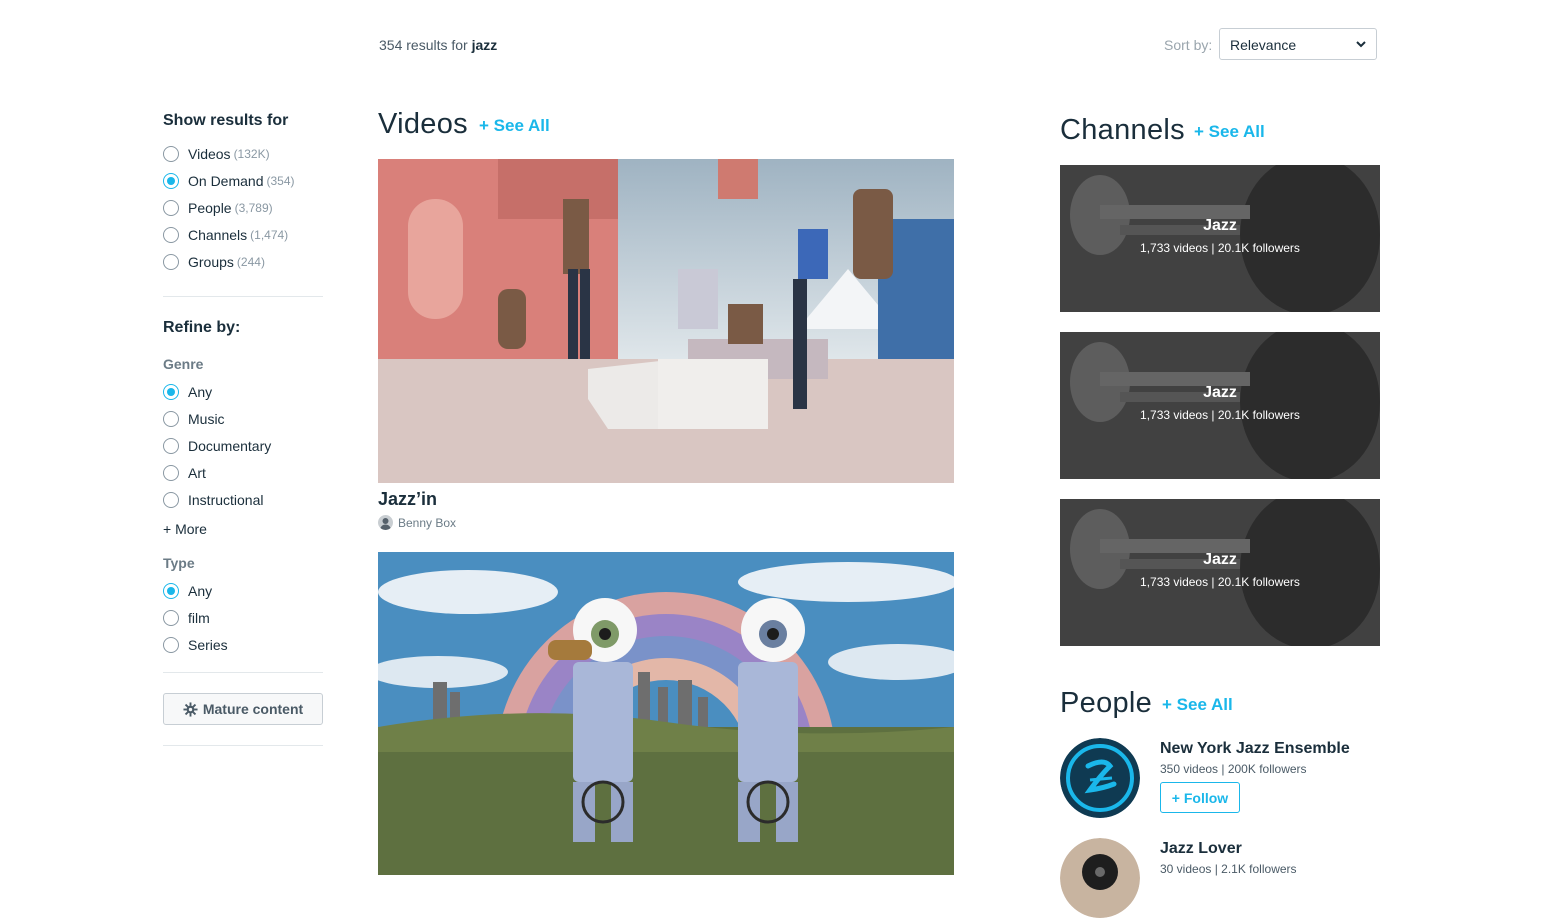  What do you see at coordinates (183, 364) in the screenshot?
I see `genre-heading: Genre` at bounding box center [183, 364].